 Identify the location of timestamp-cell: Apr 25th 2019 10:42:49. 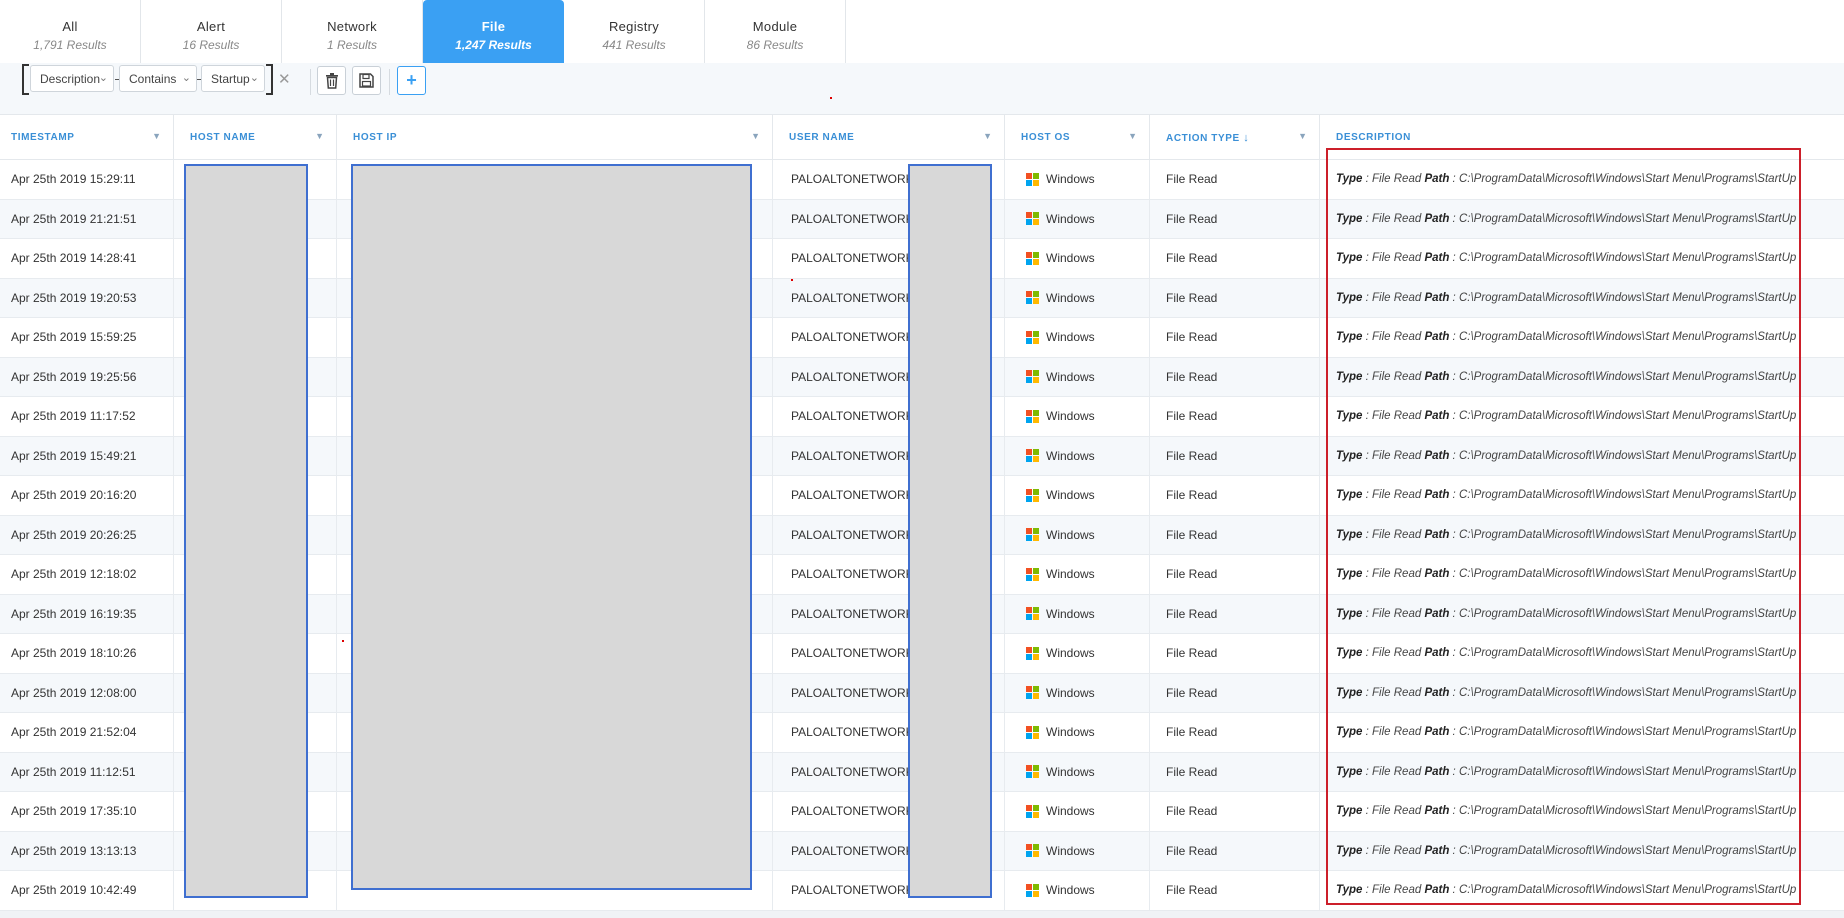
(87, 890).